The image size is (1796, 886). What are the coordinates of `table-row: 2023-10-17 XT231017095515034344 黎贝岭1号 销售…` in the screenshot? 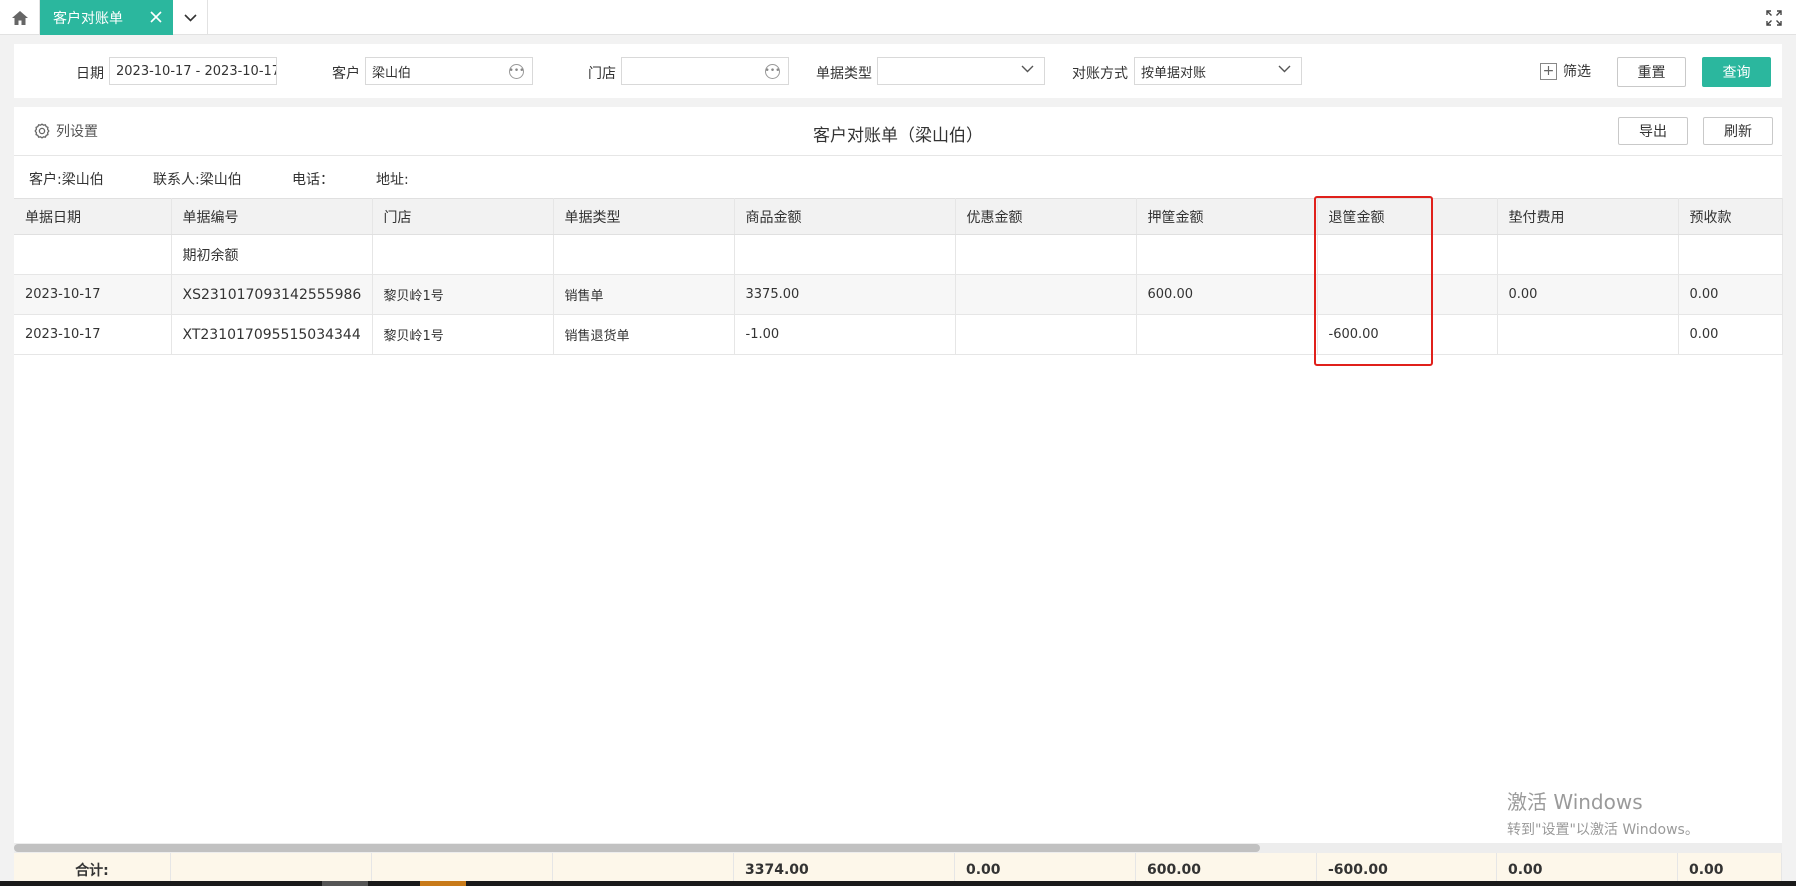 It's located at (898, 334).